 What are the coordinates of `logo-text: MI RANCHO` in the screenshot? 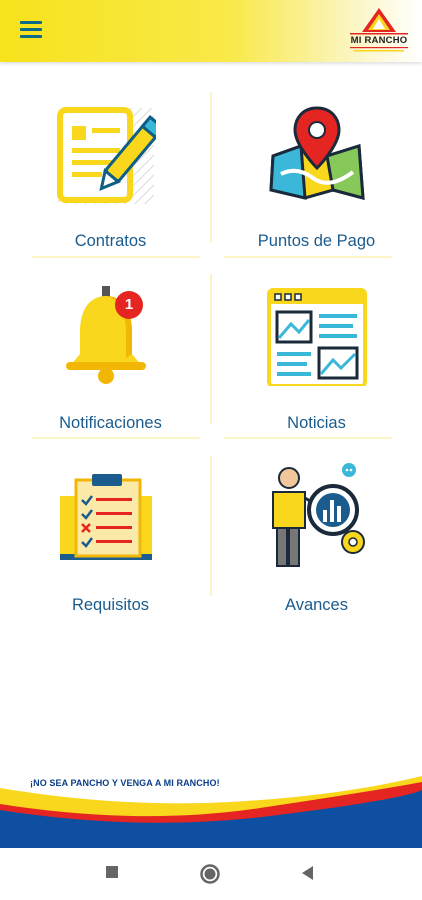 It's located at (379, 40).